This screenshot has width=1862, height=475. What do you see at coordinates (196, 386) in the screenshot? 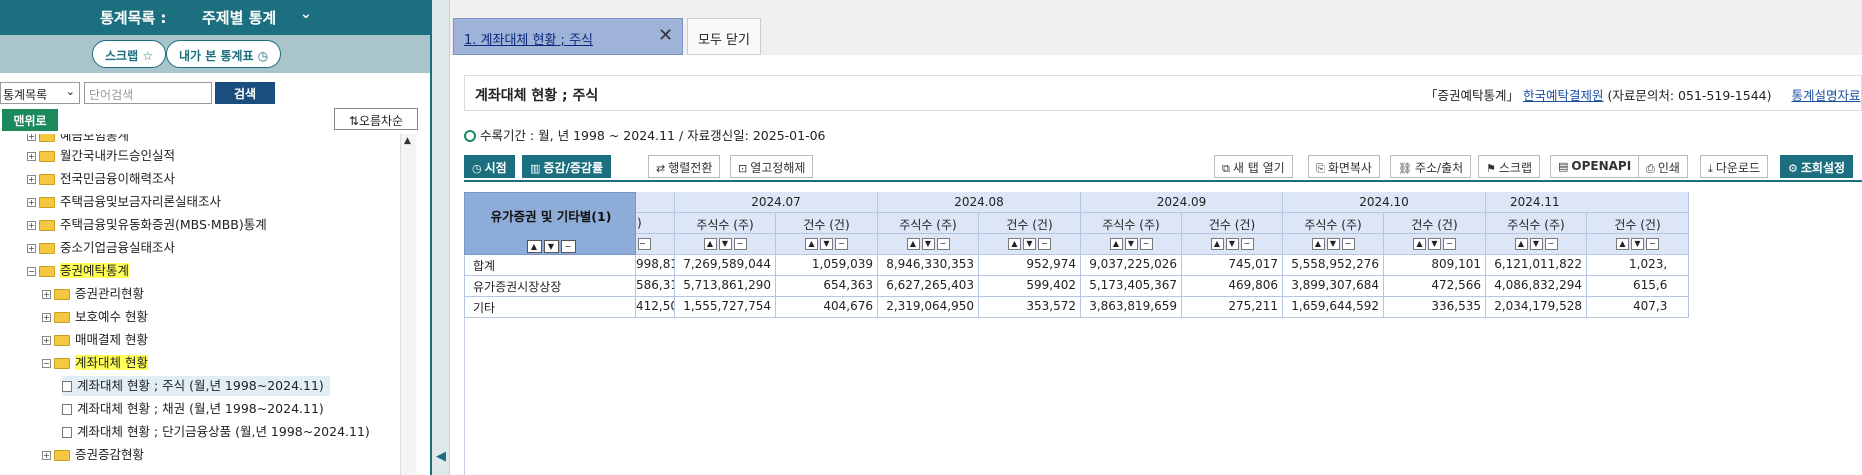
I see `tree-leaf-selected: 계좌대체 현황 ; 주식 (월,년 1998~2024.11)` at bounding box center [196, 386].